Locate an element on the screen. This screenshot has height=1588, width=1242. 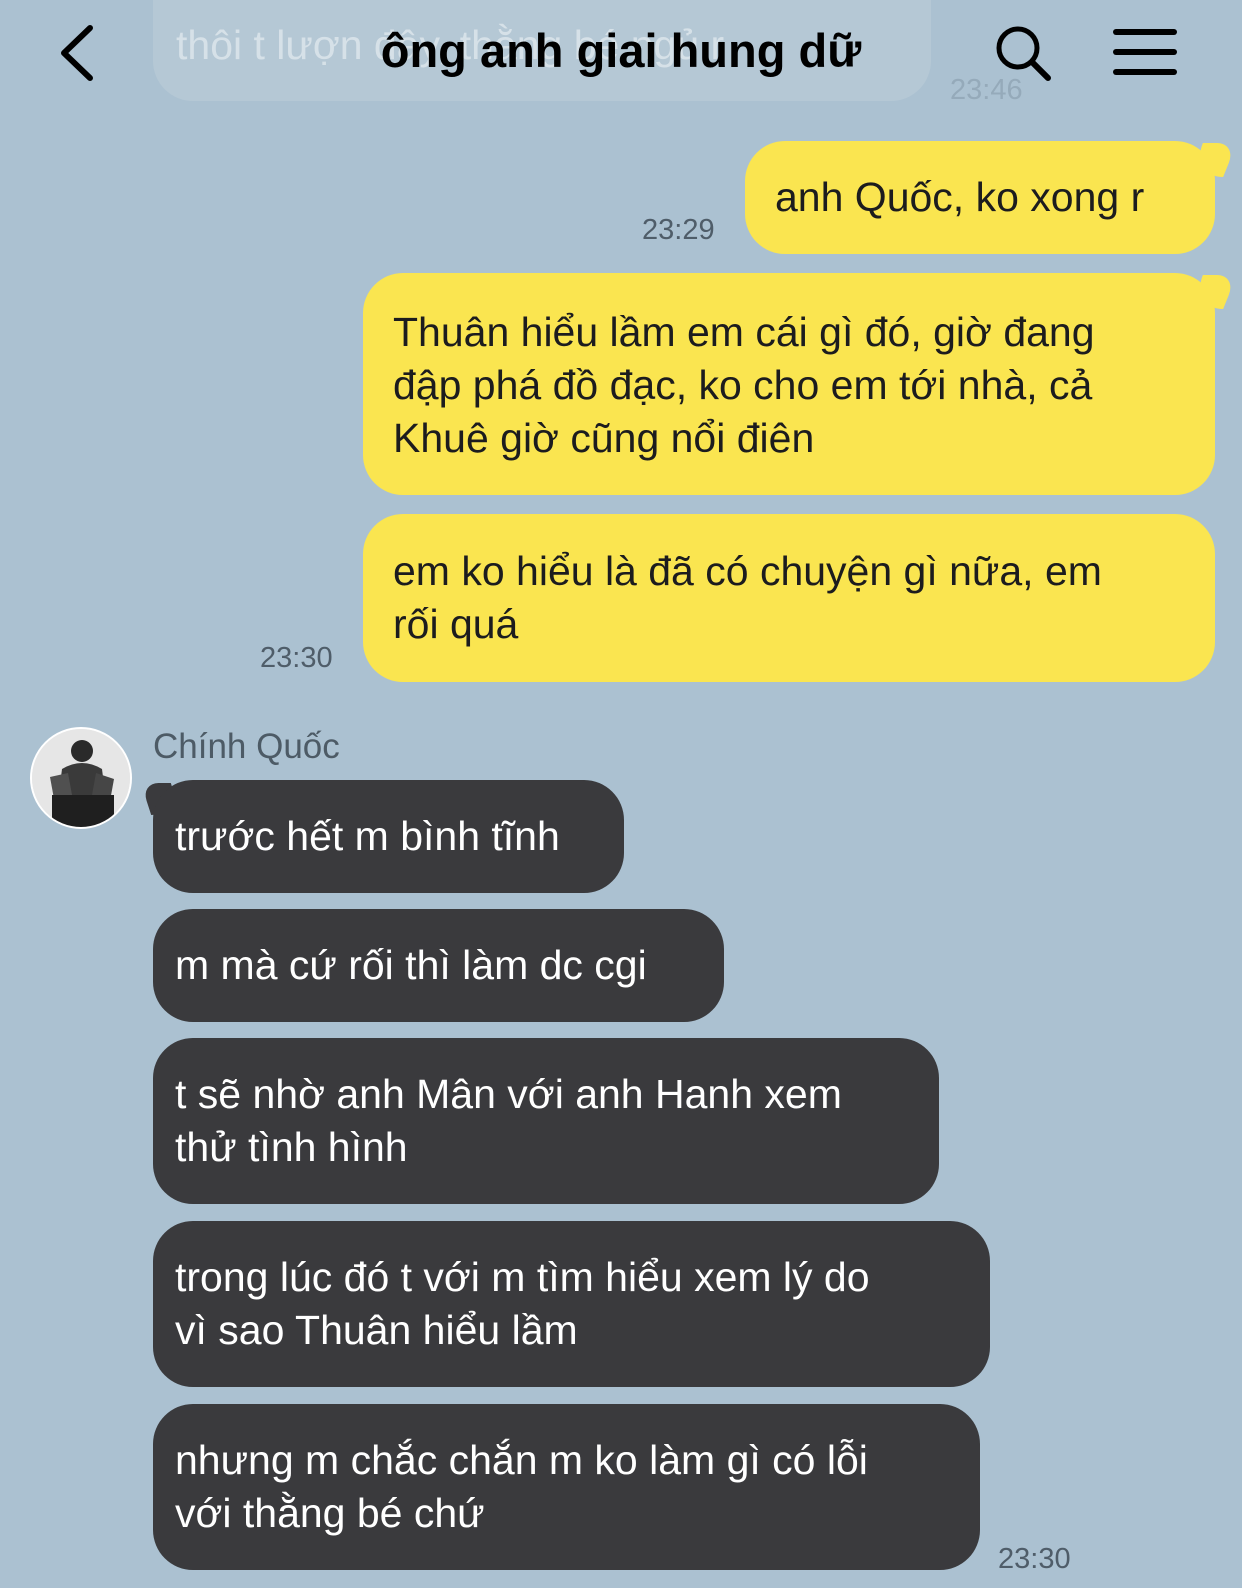
profile-photo is located at coordinates (81, 778).